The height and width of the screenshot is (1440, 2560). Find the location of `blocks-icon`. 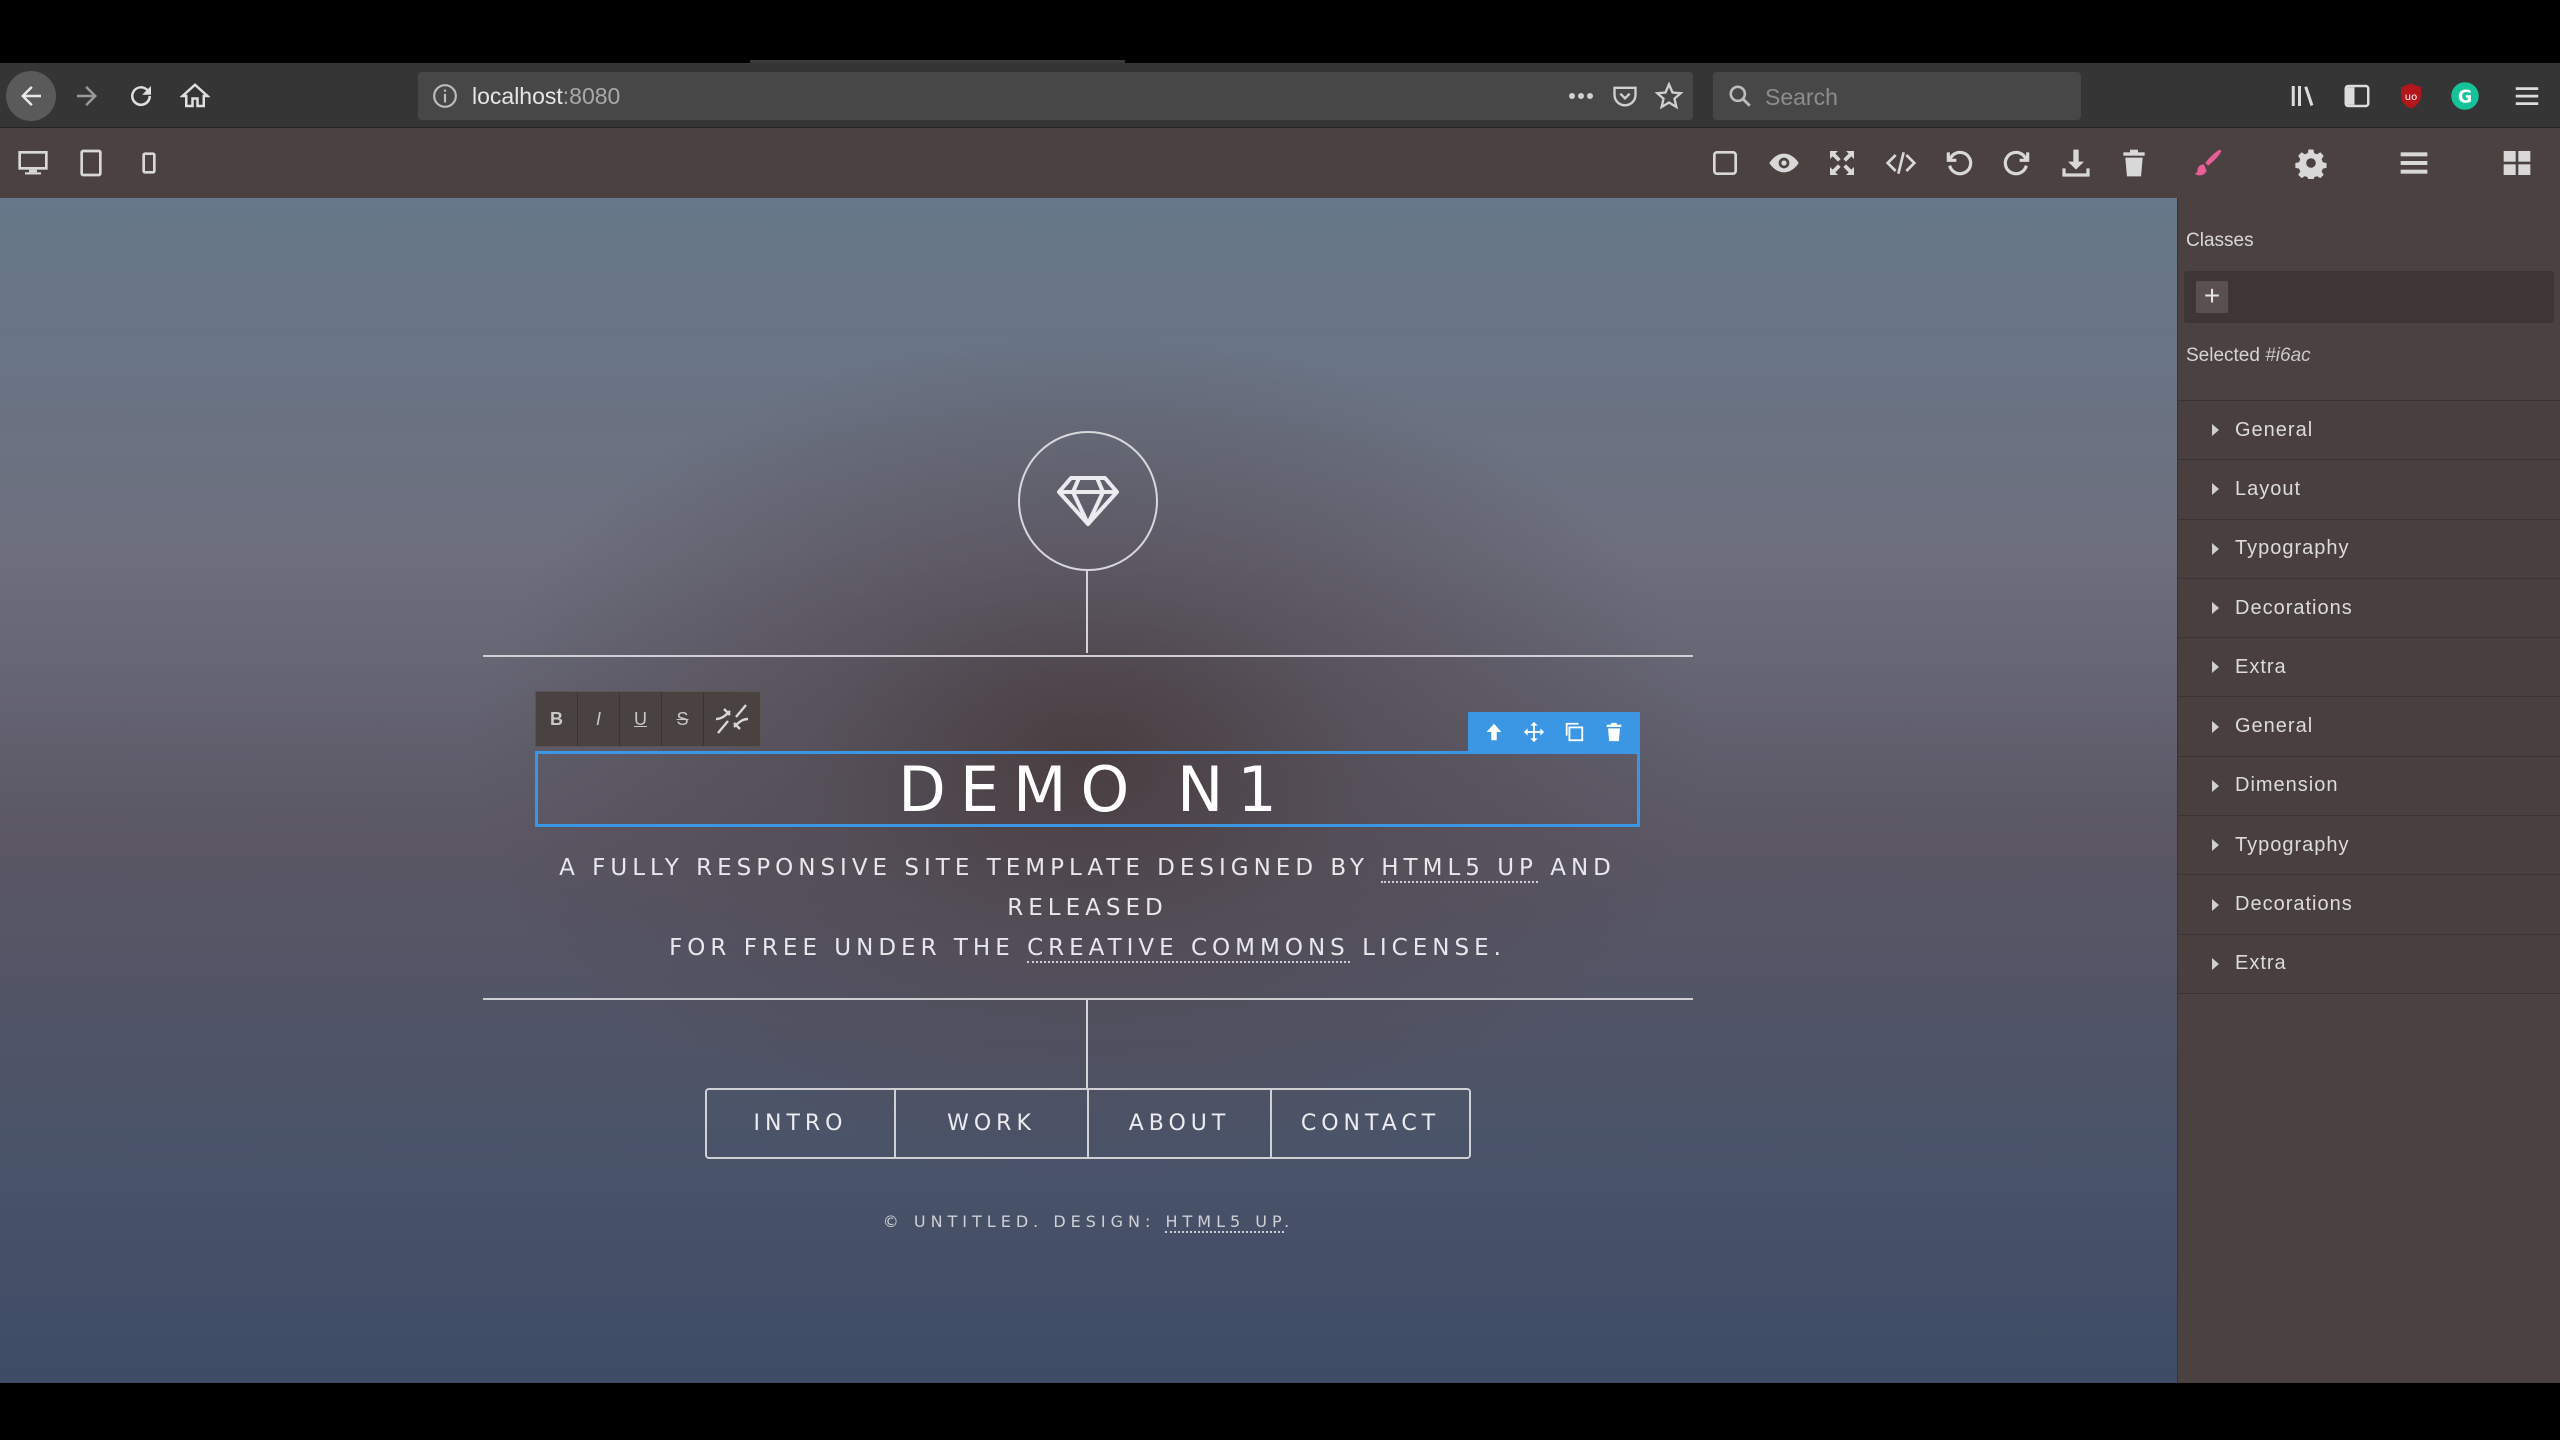

blocks-icon is located at coordinates (2517, 163).